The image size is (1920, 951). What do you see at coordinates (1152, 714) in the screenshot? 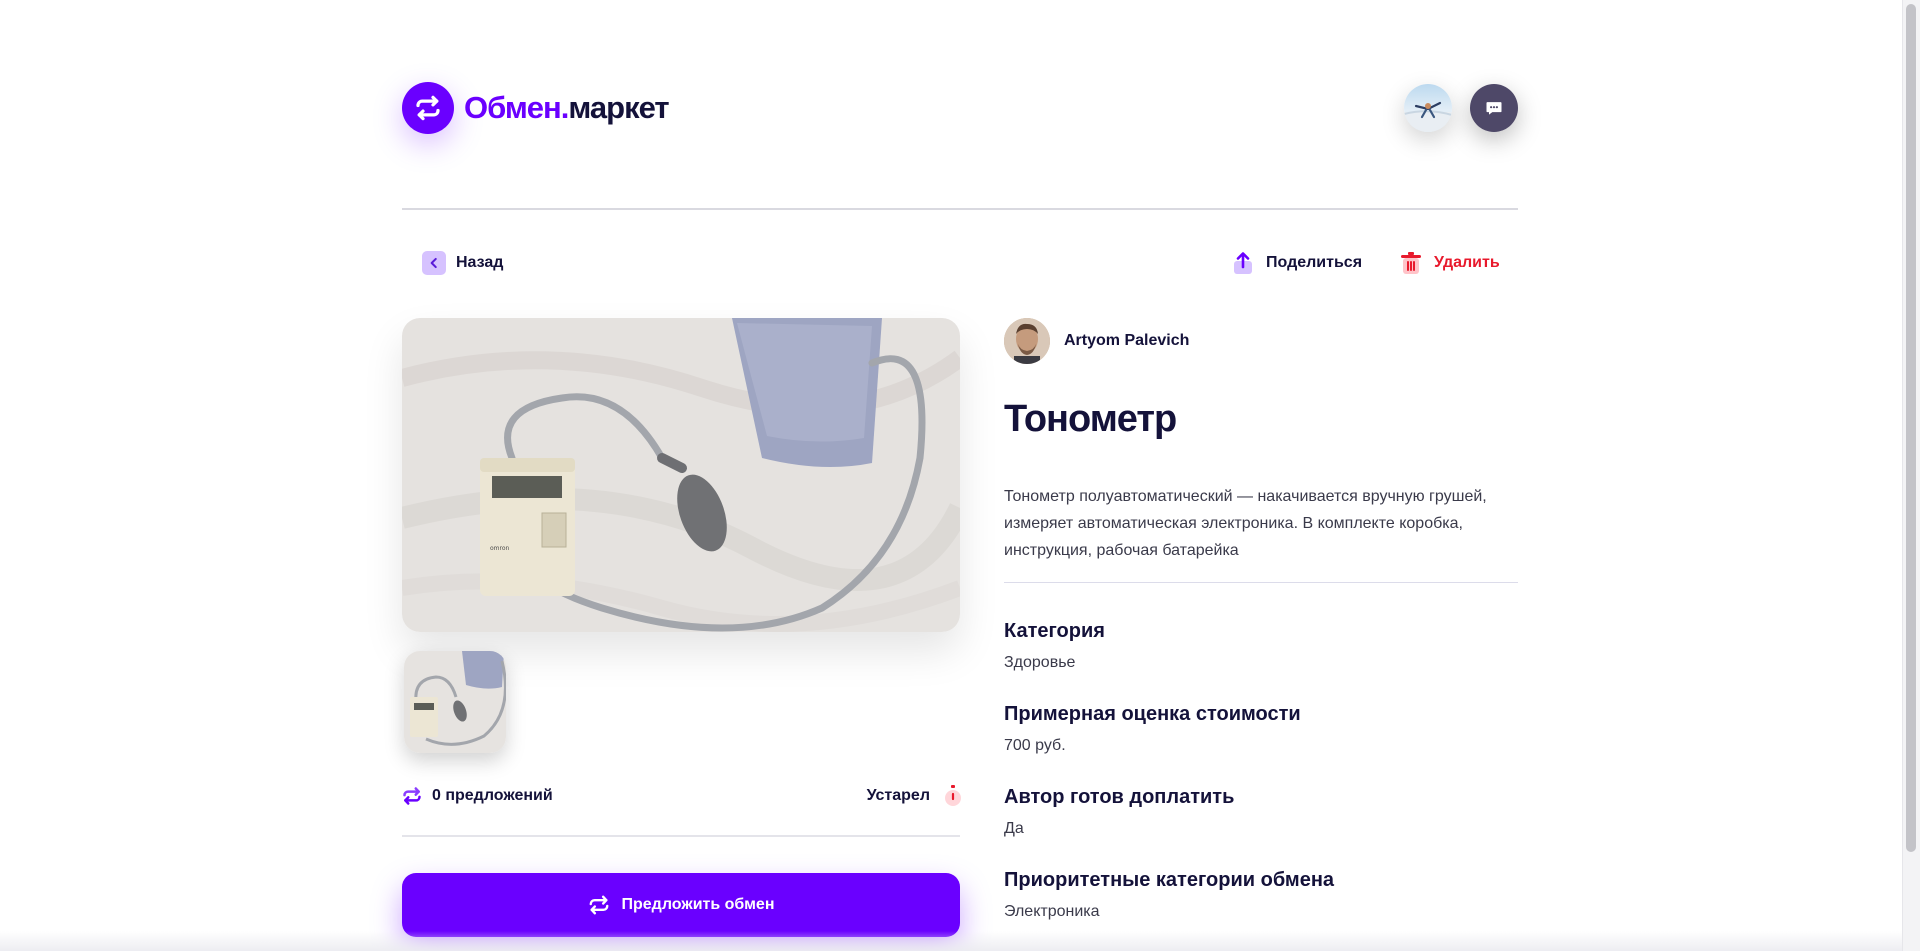
I see `price-estimate-heading: Примерная оценка стоимости` at bounding box center [1152, 714].